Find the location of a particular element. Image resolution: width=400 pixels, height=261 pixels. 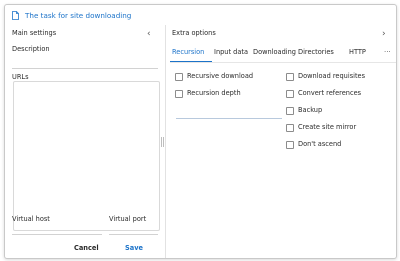

title-bar: The task for site downloading is located at coordinates (200, 15).